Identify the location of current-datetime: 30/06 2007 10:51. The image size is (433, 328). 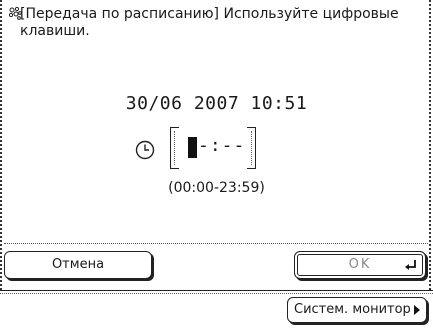
(216, 103).